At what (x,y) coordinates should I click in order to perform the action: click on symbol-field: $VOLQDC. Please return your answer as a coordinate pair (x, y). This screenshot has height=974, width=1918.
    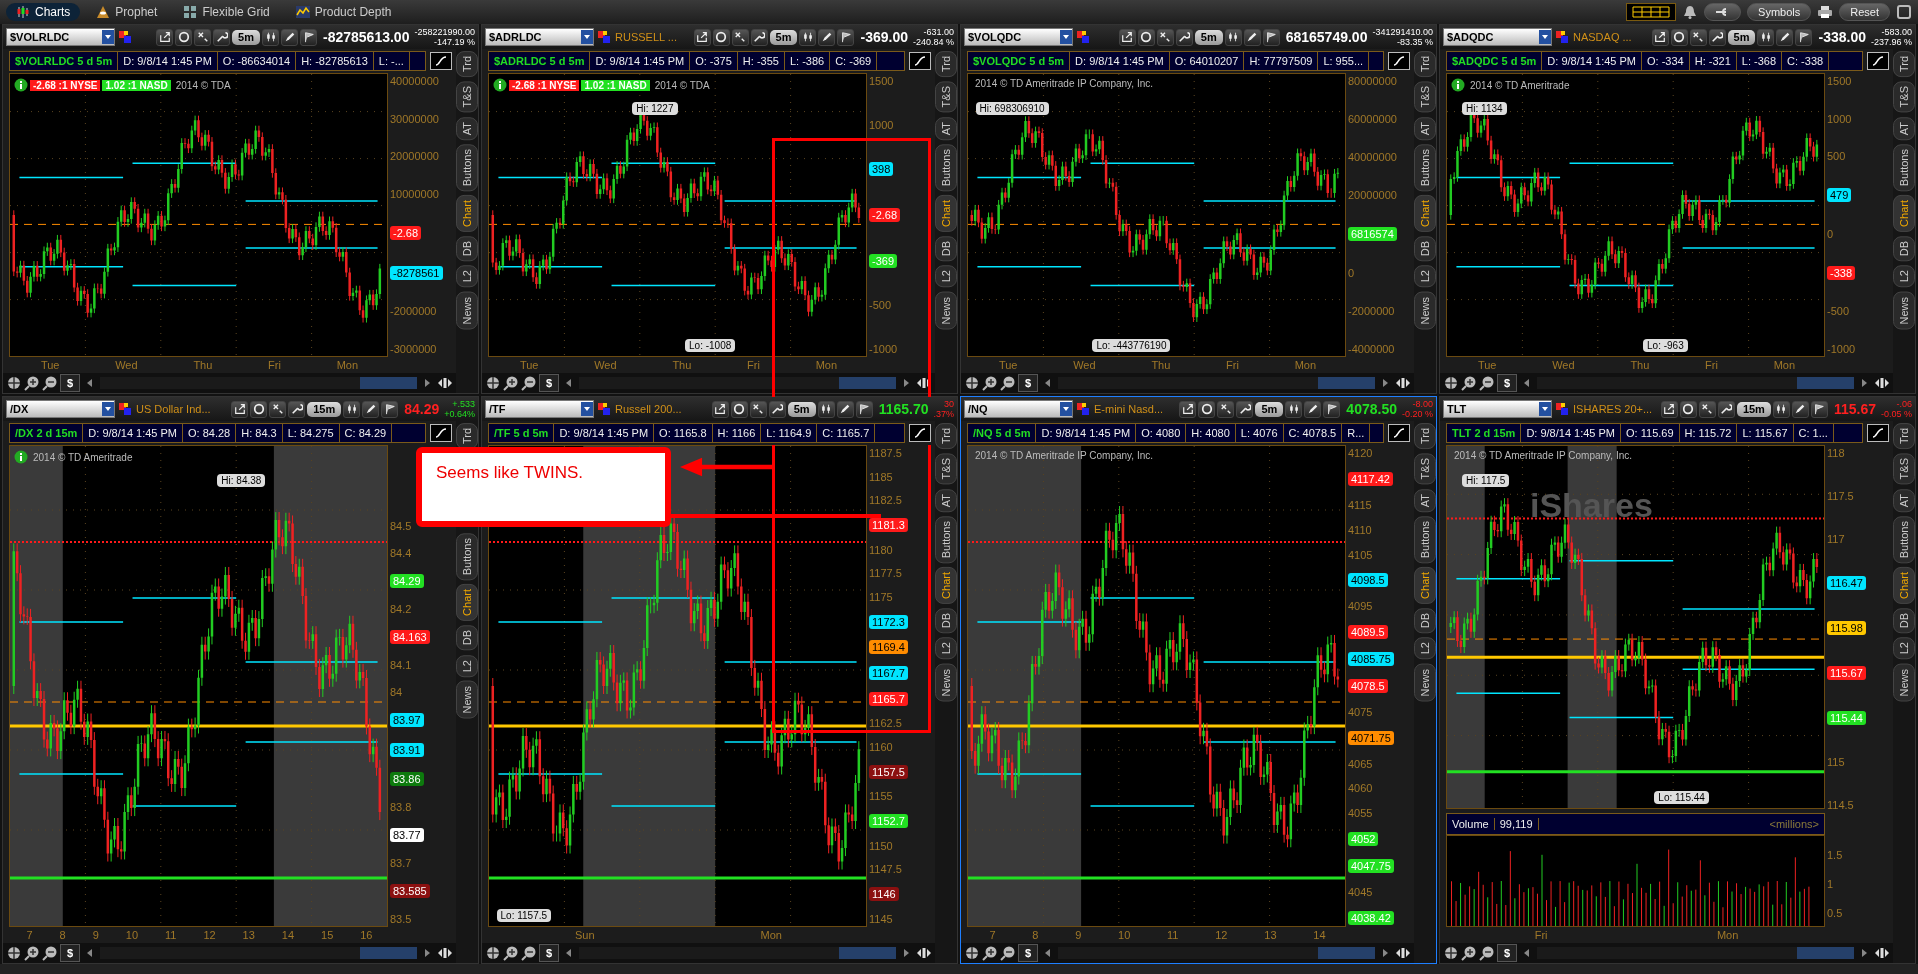
    Looking at the image, I should click on (1018, 37).